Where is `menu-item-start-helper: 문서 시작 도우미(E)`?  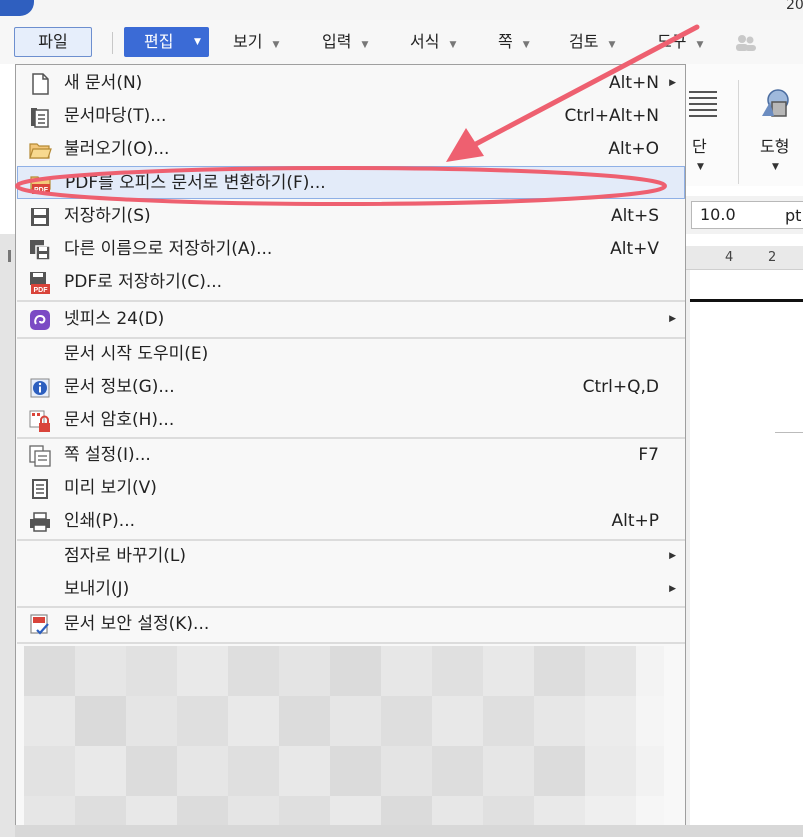 menu-item-start-helper: 문서 시작 도우미(E) is located at coordinates (351, 354).